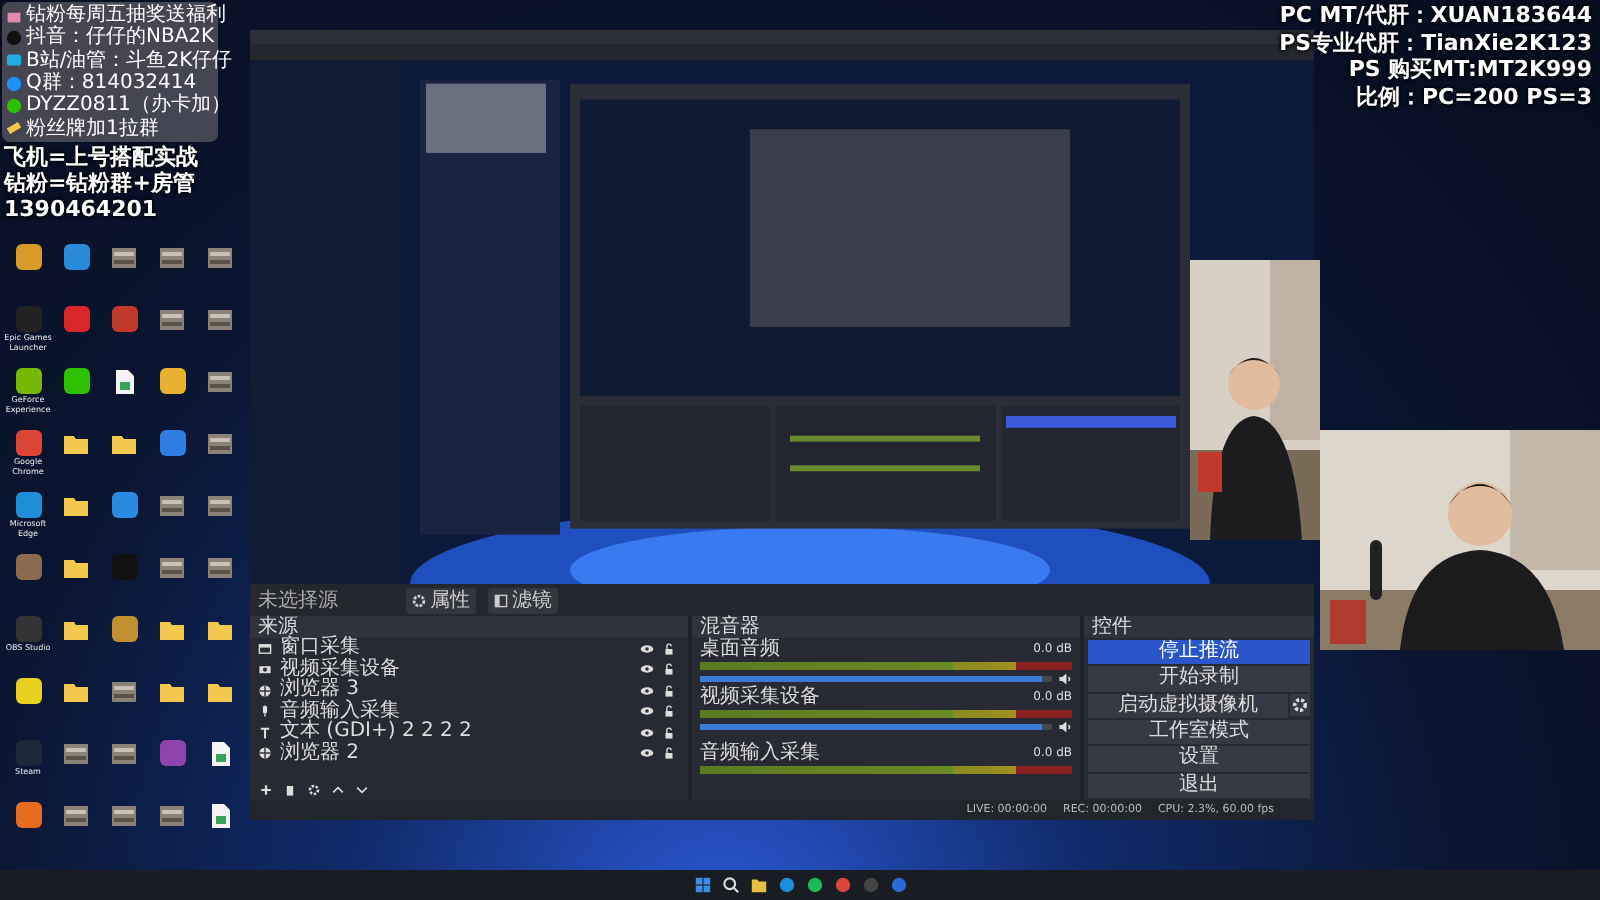 The image size is (1600, 900). I want to click on overlay-text: PS专业代肝：TianXie2K123, so click(1435, 42).